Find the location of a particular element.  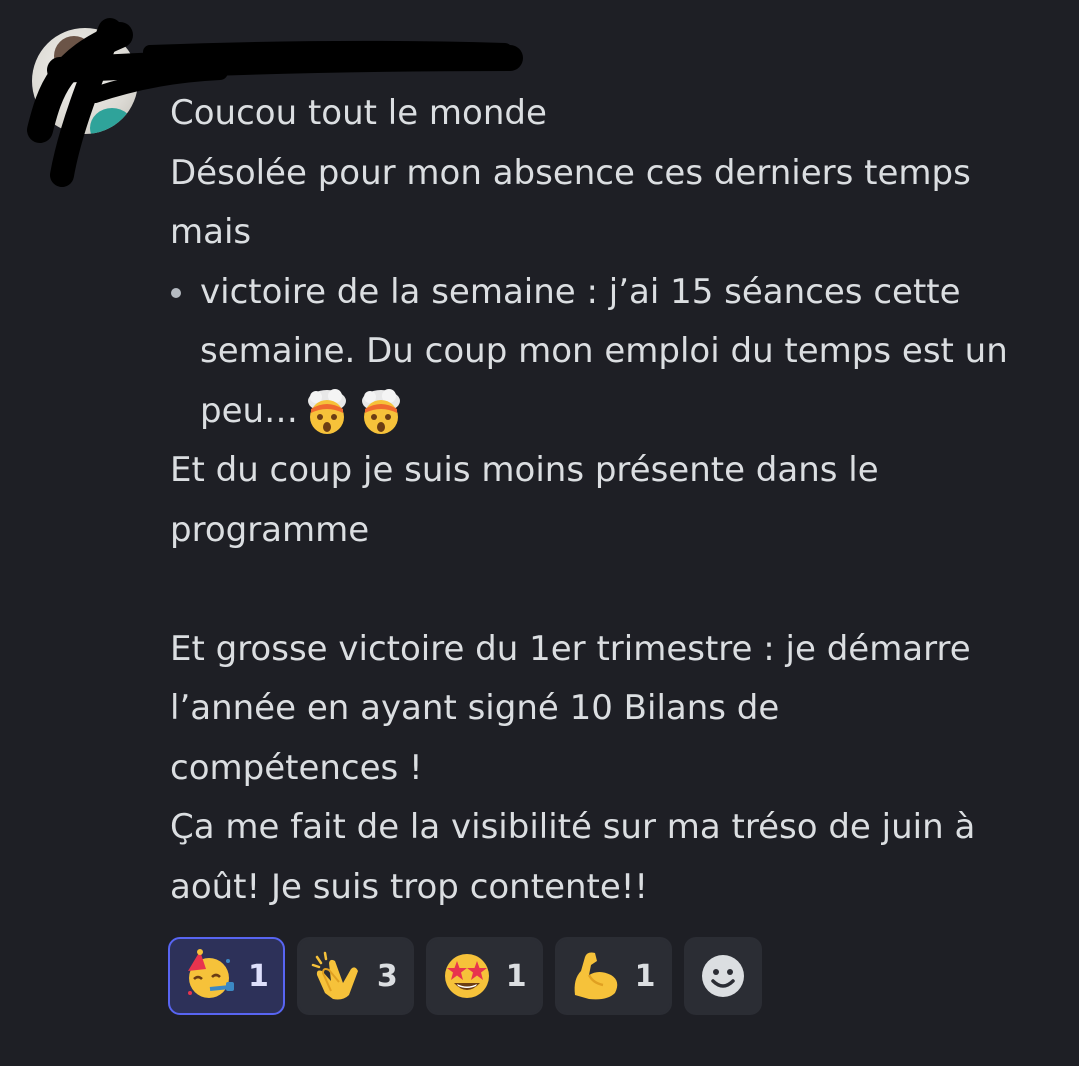

smiley-add-reaction-icon is located at coordinates (722, 976).